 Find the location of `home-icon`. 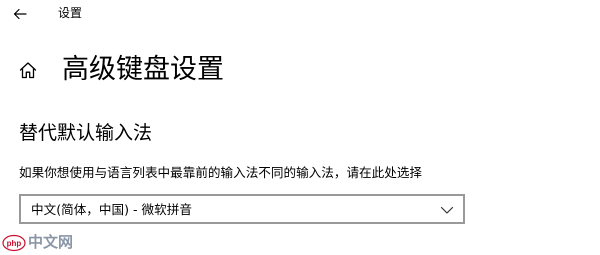

home-icon is located at coordinates (28, 70).